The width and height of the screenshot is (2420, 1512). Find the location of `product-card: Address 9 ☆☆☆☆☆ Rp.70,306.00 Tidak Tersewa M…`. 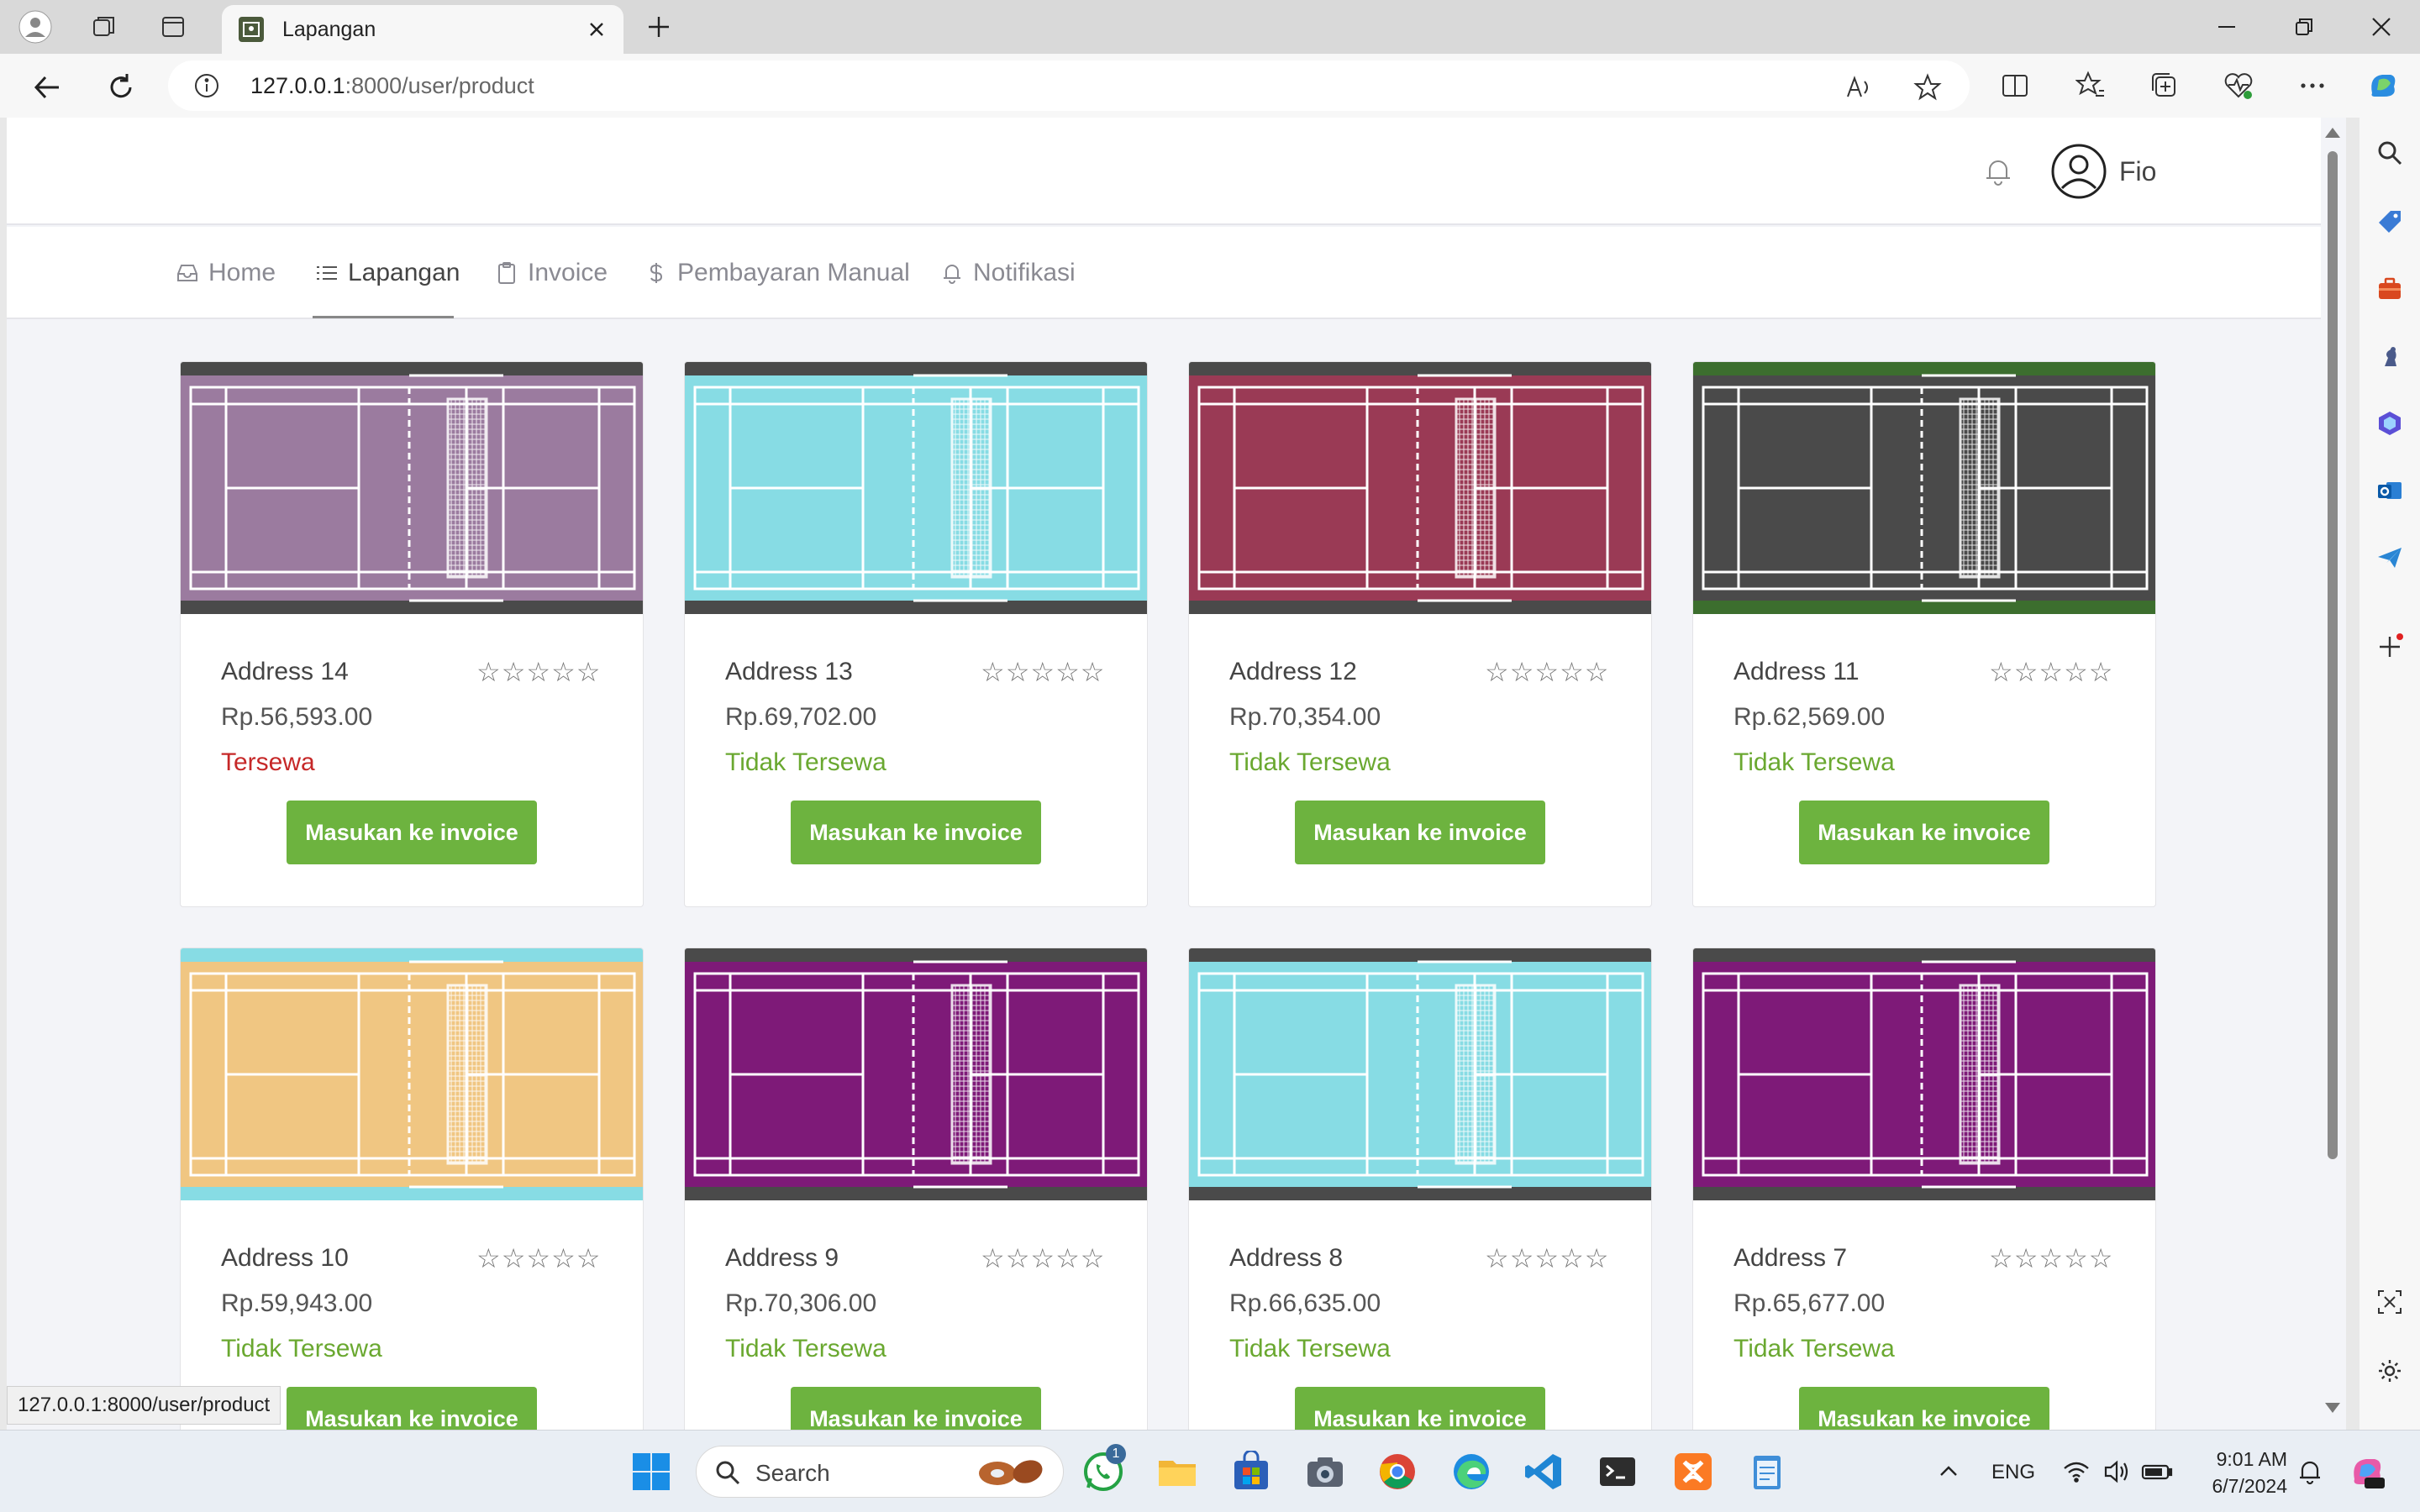

product-card: Address 9 ☆☆☆☆☆ Rp.70,306.00 Tidak Tersewa M… is located at coordinates (916, 1189).